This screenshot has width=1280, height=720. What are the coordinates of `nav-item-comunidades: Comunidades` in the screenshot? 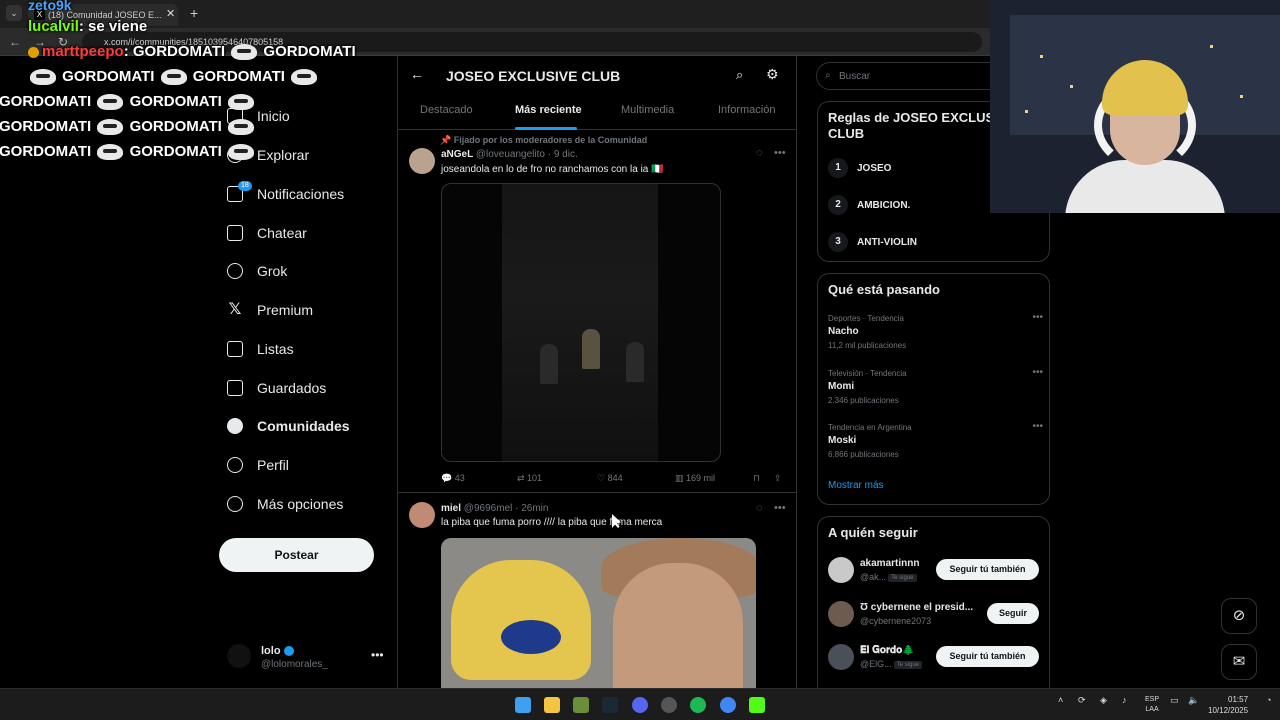 It's located at (288, 426).